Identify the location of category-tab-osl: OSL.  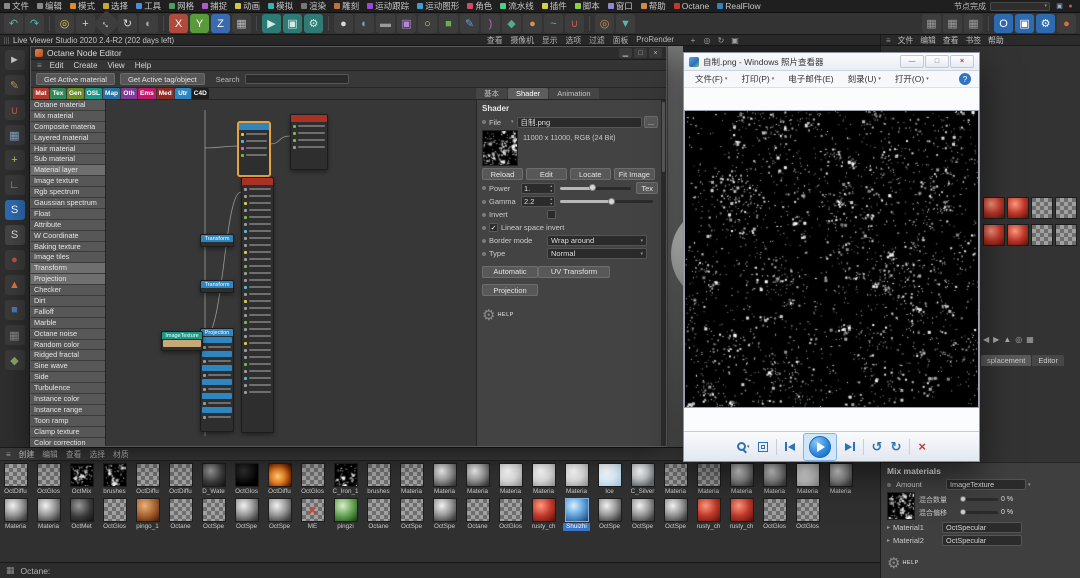
(93, 93).